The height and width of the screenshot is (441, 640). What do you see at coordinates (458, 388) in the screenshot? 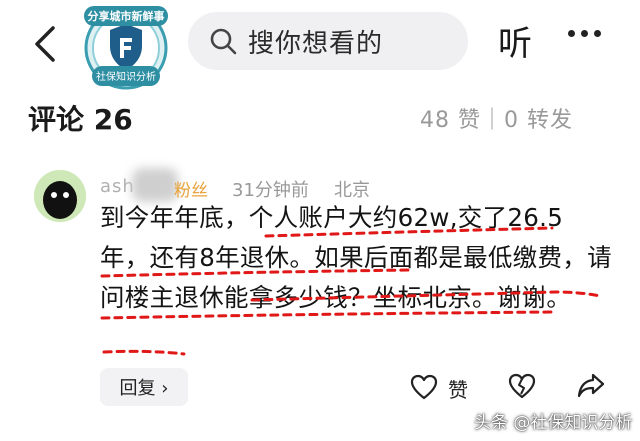
I see `like-label: 赞` at bounding box center [458, 388].